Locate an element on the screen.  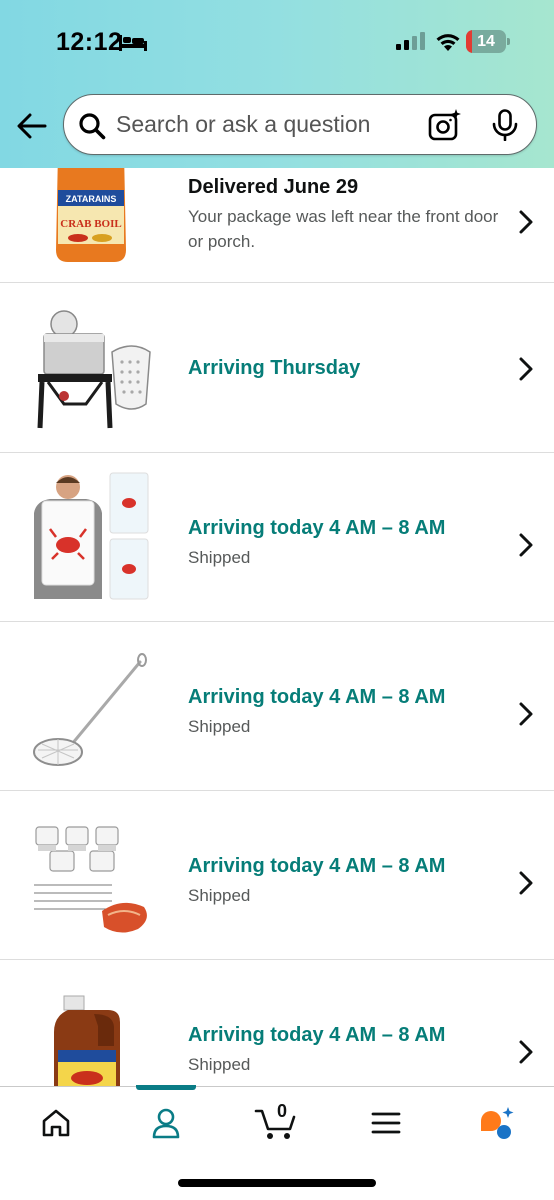
nav-rufus is located at coordinates (496, 1123).